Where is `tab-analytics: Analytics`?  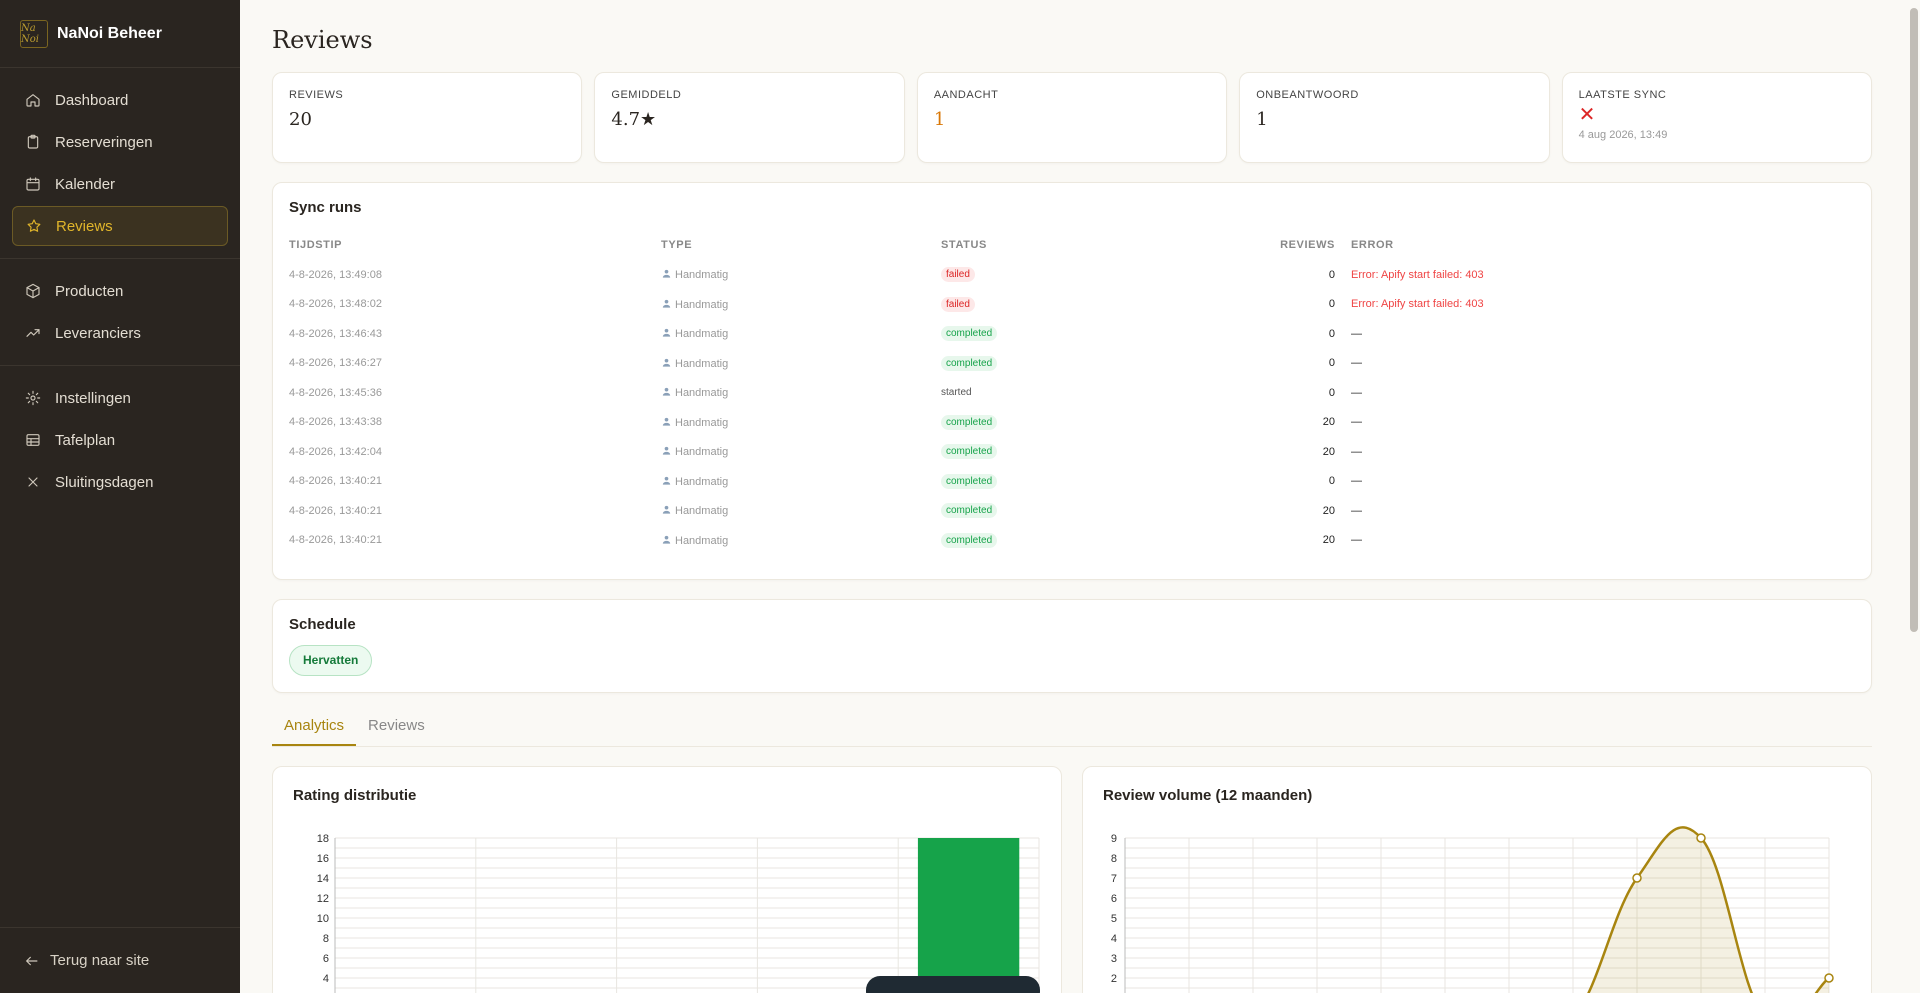 tab-analytics: Analytics is located at coordinates (314, 730).